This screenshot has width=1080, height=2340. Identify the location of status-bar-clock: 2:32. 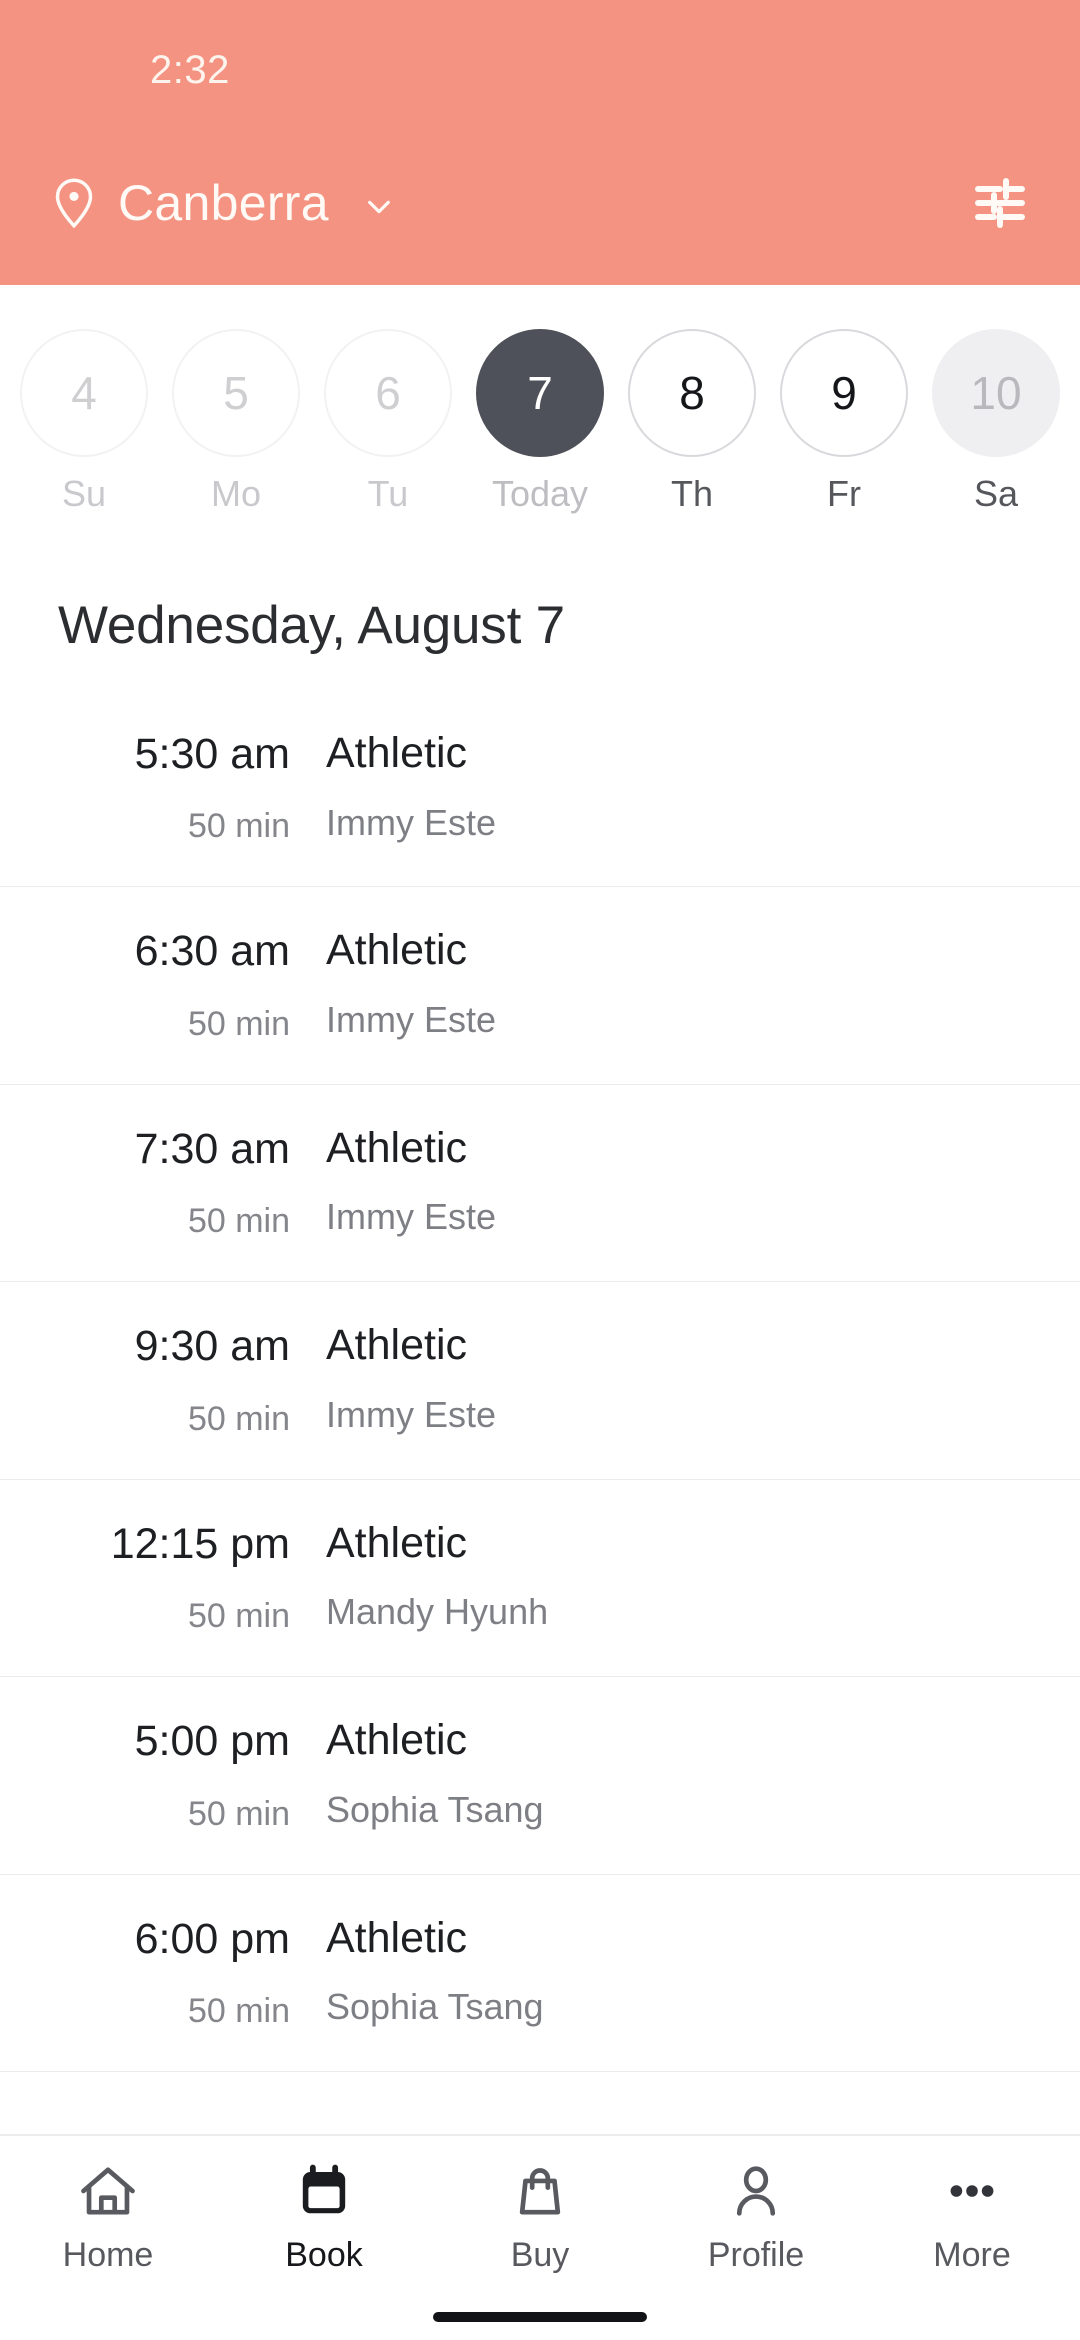
(190, 70).